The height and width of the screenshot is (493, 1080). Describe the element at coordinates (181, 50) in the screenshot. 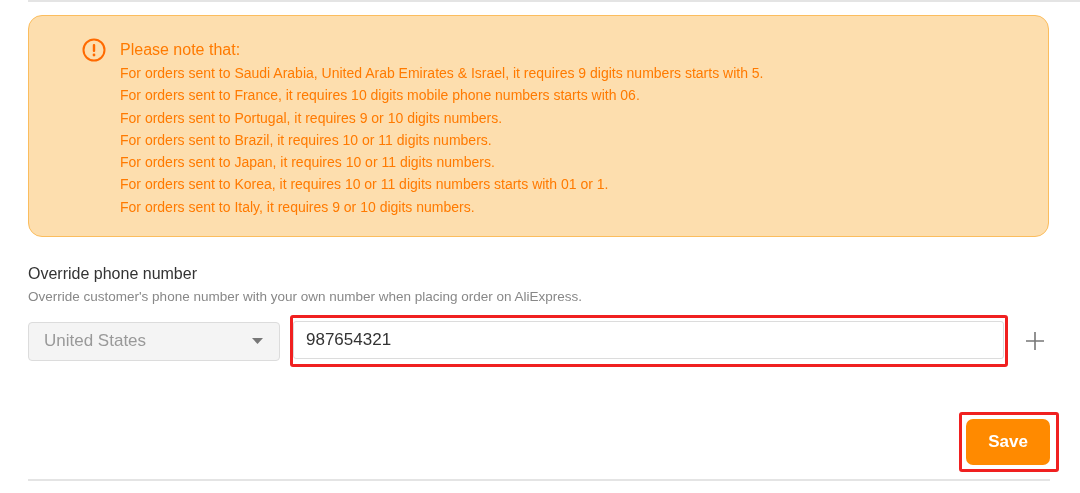

I see `notice-title: Please note that:` at that location.